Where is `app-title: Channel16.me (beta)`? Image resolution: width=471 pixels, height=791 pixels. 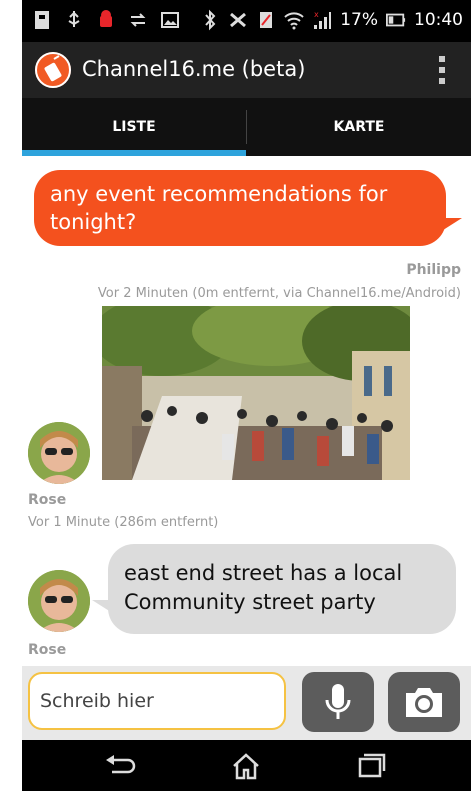 app-title: Channel16.me (beta) is located at coordinates (194, 69).